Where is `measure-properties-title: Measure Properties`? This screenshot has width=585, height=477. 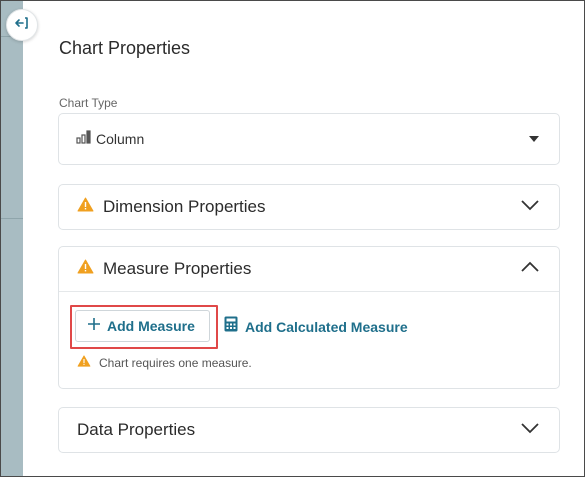
measure-properties-title: Measure Properties is located at coordinates (177, 268).